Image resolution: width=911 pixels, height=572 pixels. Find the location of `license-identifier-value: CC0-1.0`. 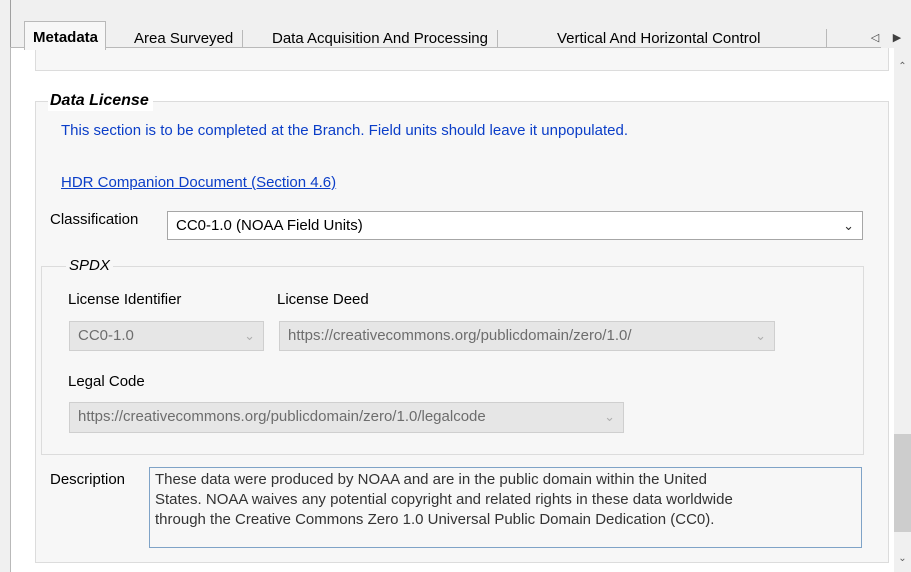

license-identifier-value: CC0-1.0 is located at coordinates (106, 335).